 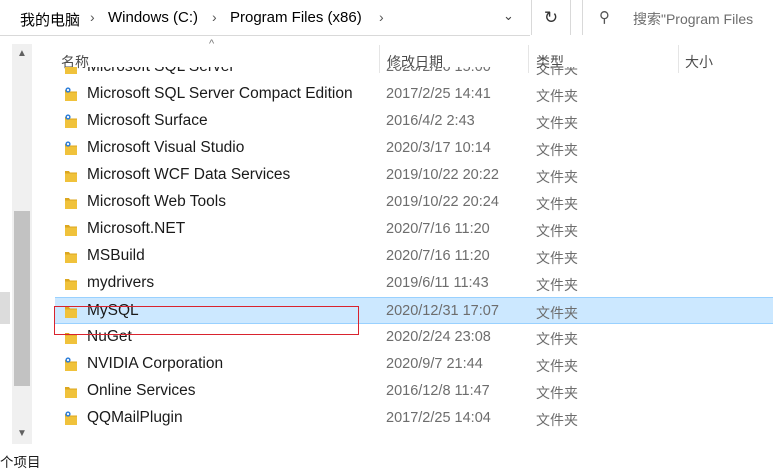 What do you see at coordinates (135, 418) in the screenshot?
I see `file-name: QQMailPlugin` at bounding box center [135, 418].